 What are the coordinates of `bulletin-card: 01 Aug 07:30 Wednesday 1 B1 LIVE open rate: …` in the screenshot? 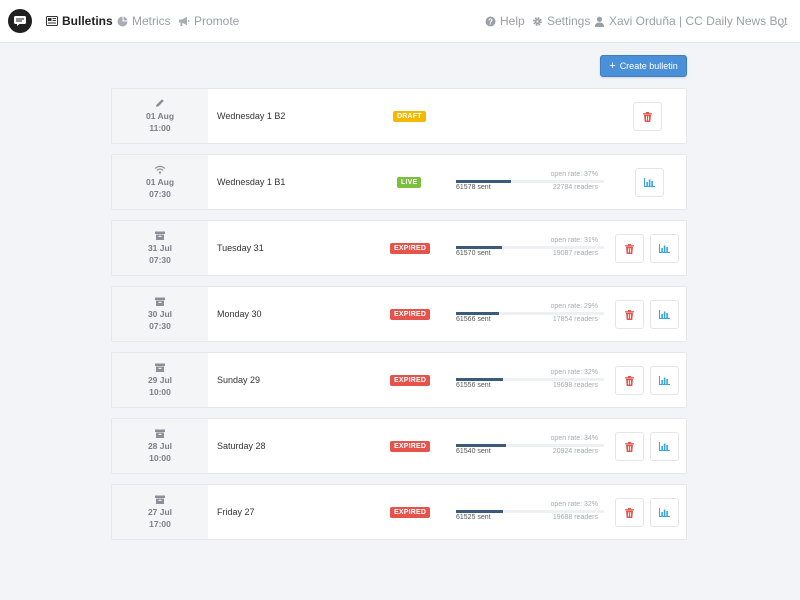 It's located at (399, 182).